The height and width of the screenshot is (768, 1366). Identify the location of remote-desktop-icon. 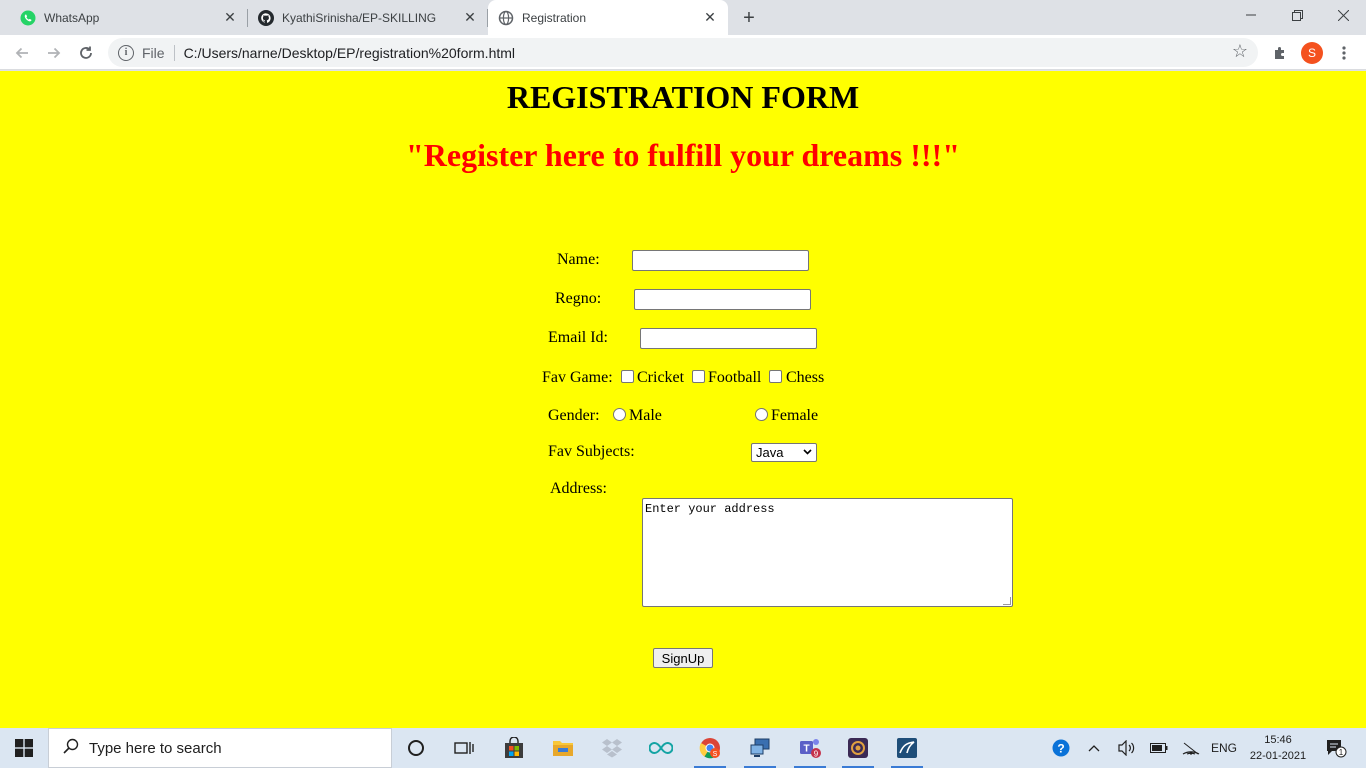
(760, 750).